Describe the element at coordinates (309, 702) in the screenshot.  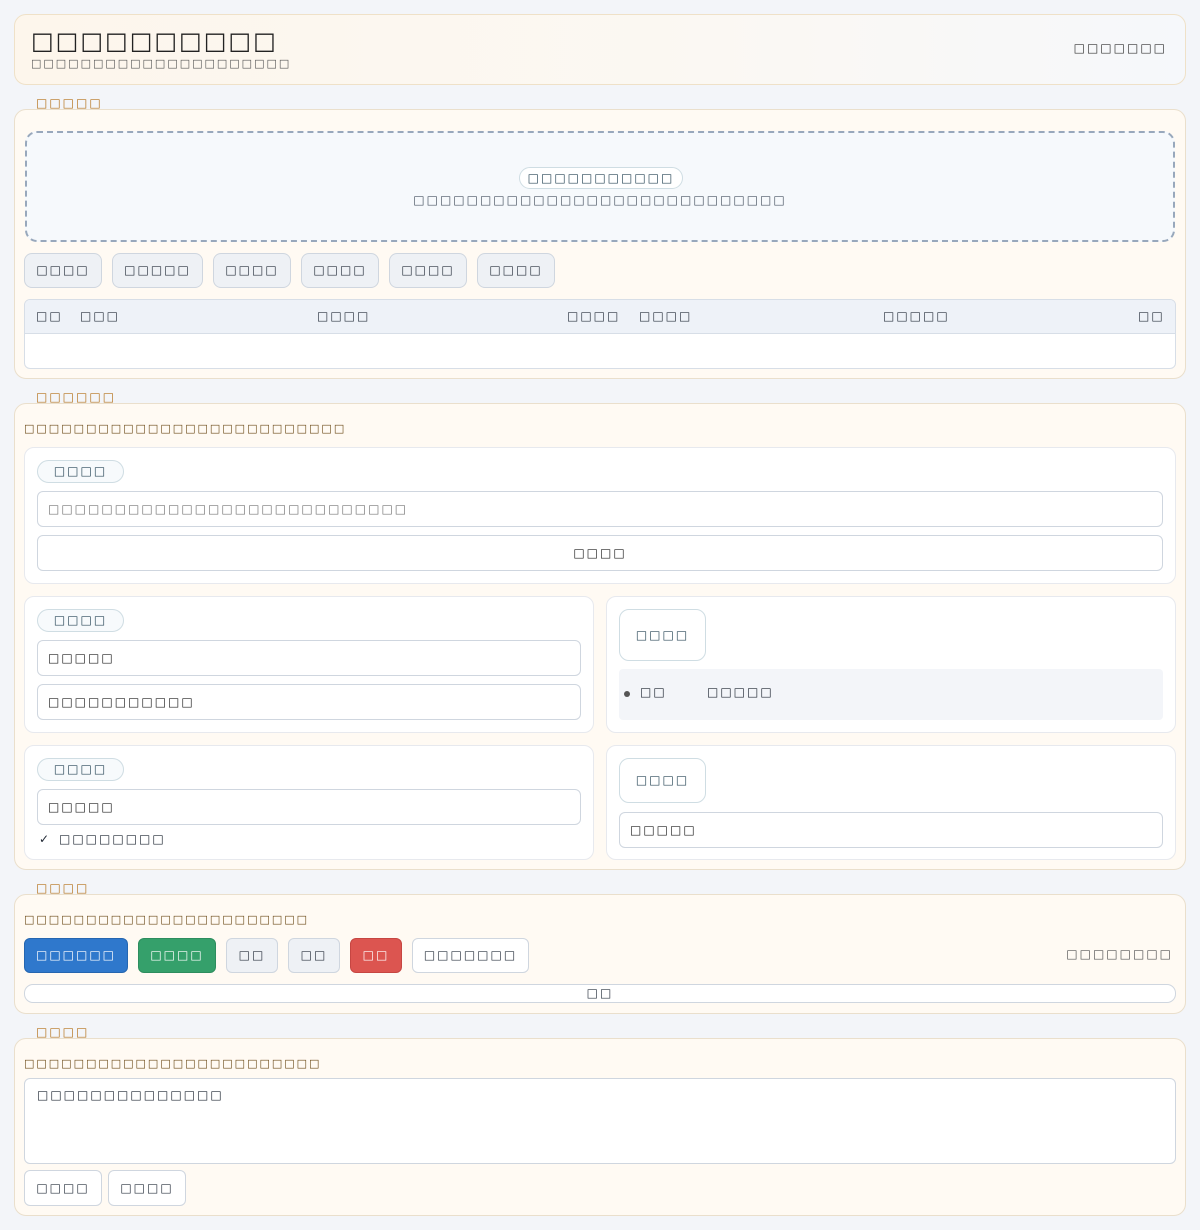
I see `text-field: □□□□□□□□□□□` at that location.